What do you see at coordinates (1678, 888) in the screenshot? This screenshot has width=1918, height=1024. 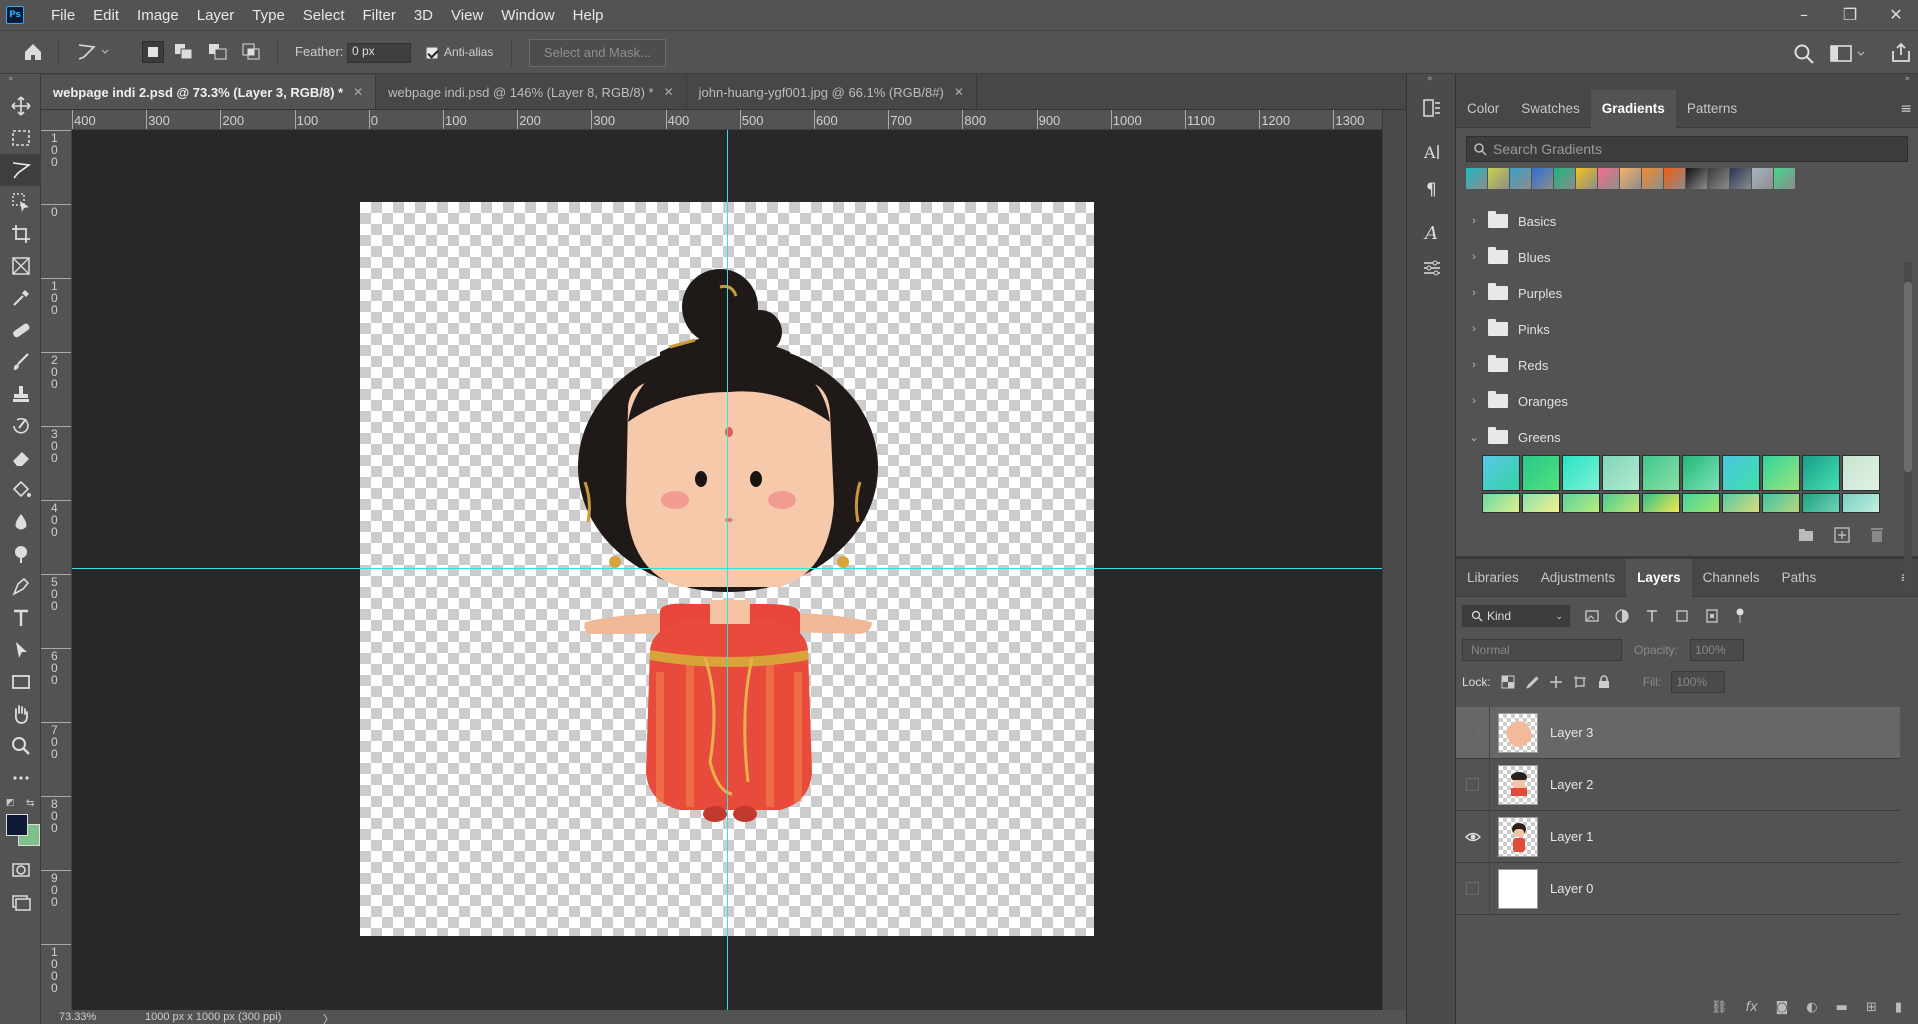 I see `layer-row: Layer 0` at bounding box center [1678, 888].